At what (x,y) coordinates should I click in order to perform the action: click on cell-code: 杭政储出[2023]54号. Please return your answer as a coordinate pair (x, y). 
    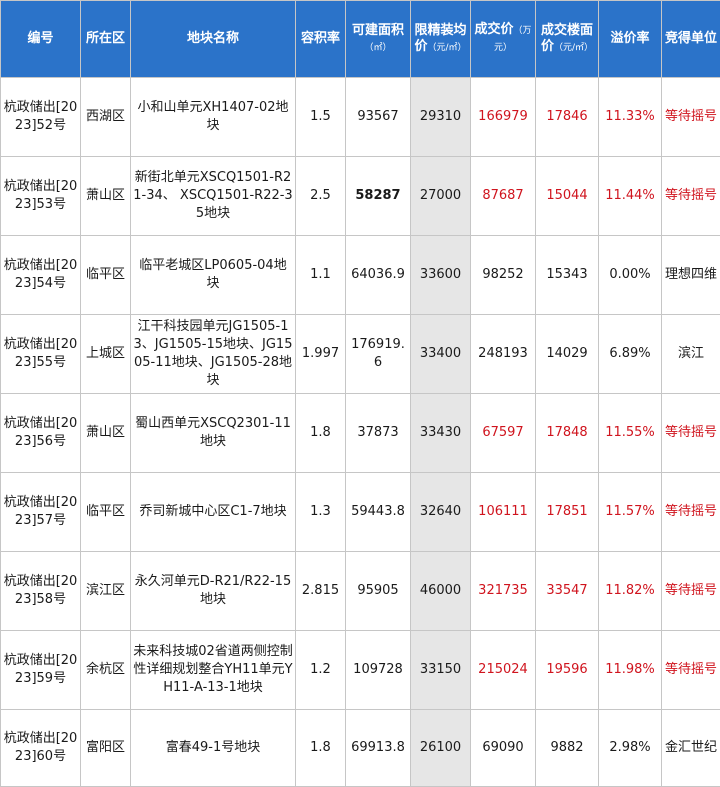
    Looking at the image, I should click on (41, 275).